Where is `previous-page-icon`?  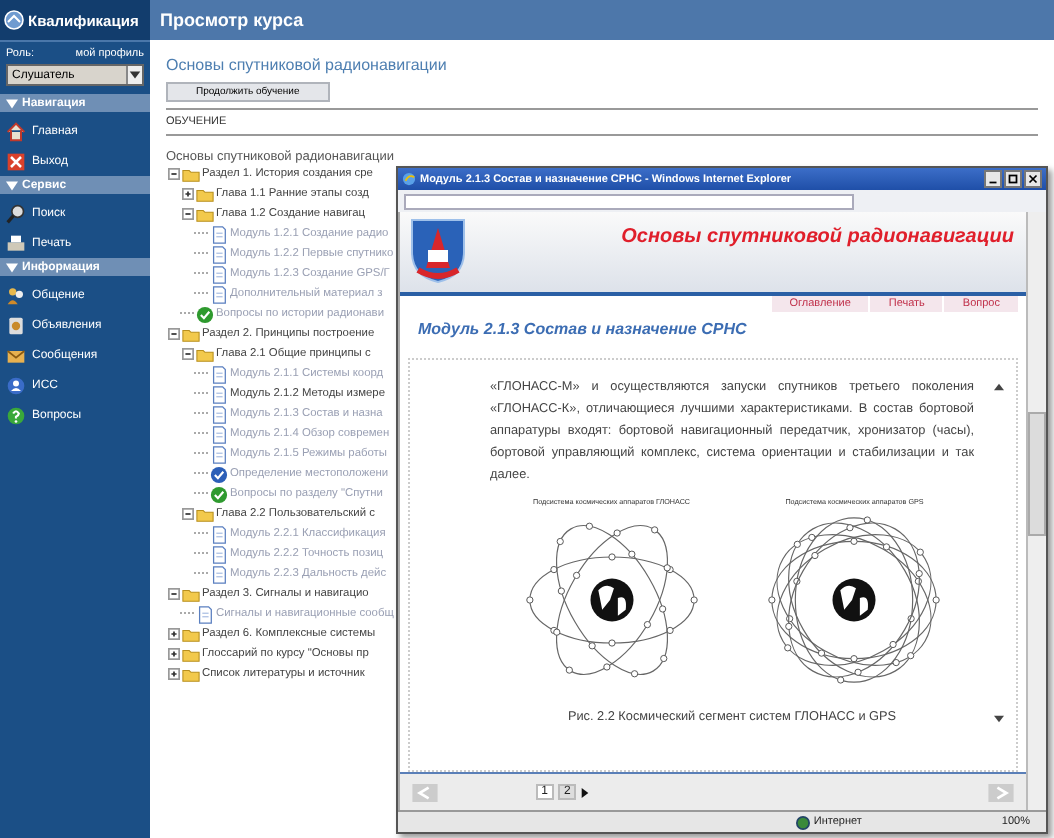 previous-page-icon is located at coordinates (425, 792).